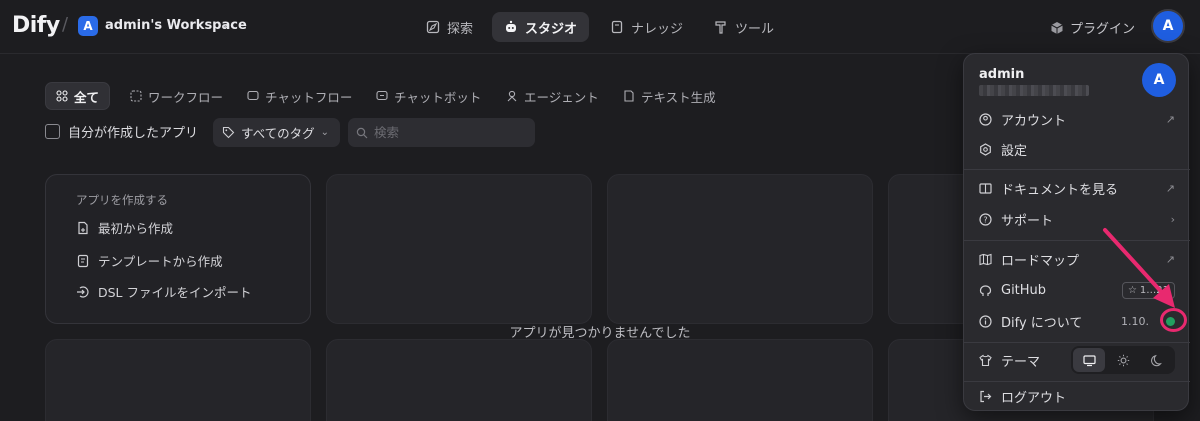  I want to click on chat-icon, so click(253, 95).